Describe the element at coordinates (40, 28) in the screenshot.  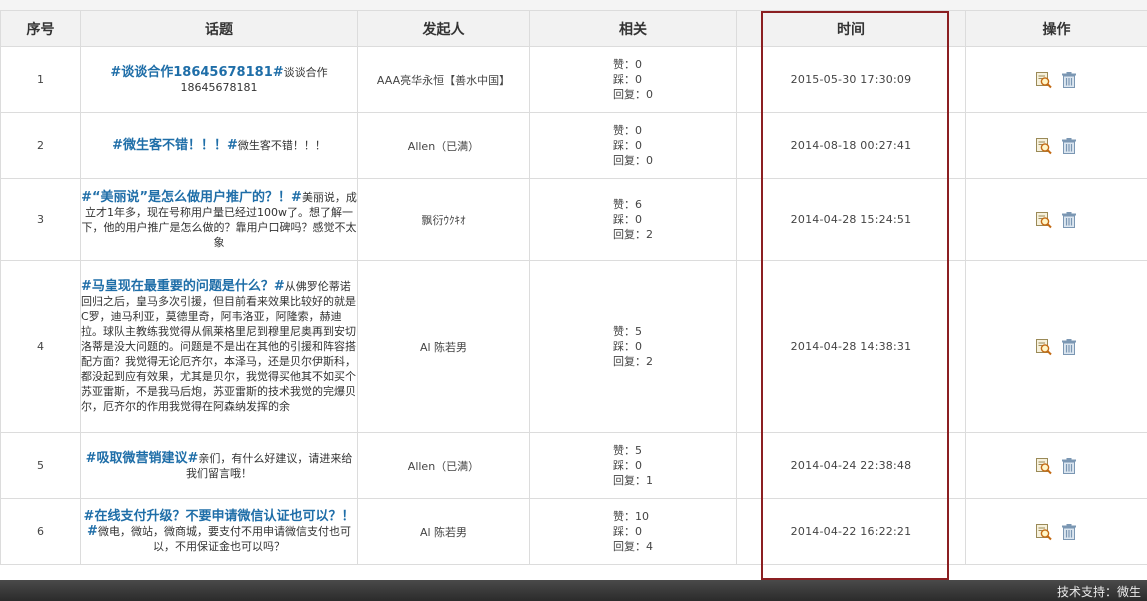
I see `header-seq: 序号` at that location.